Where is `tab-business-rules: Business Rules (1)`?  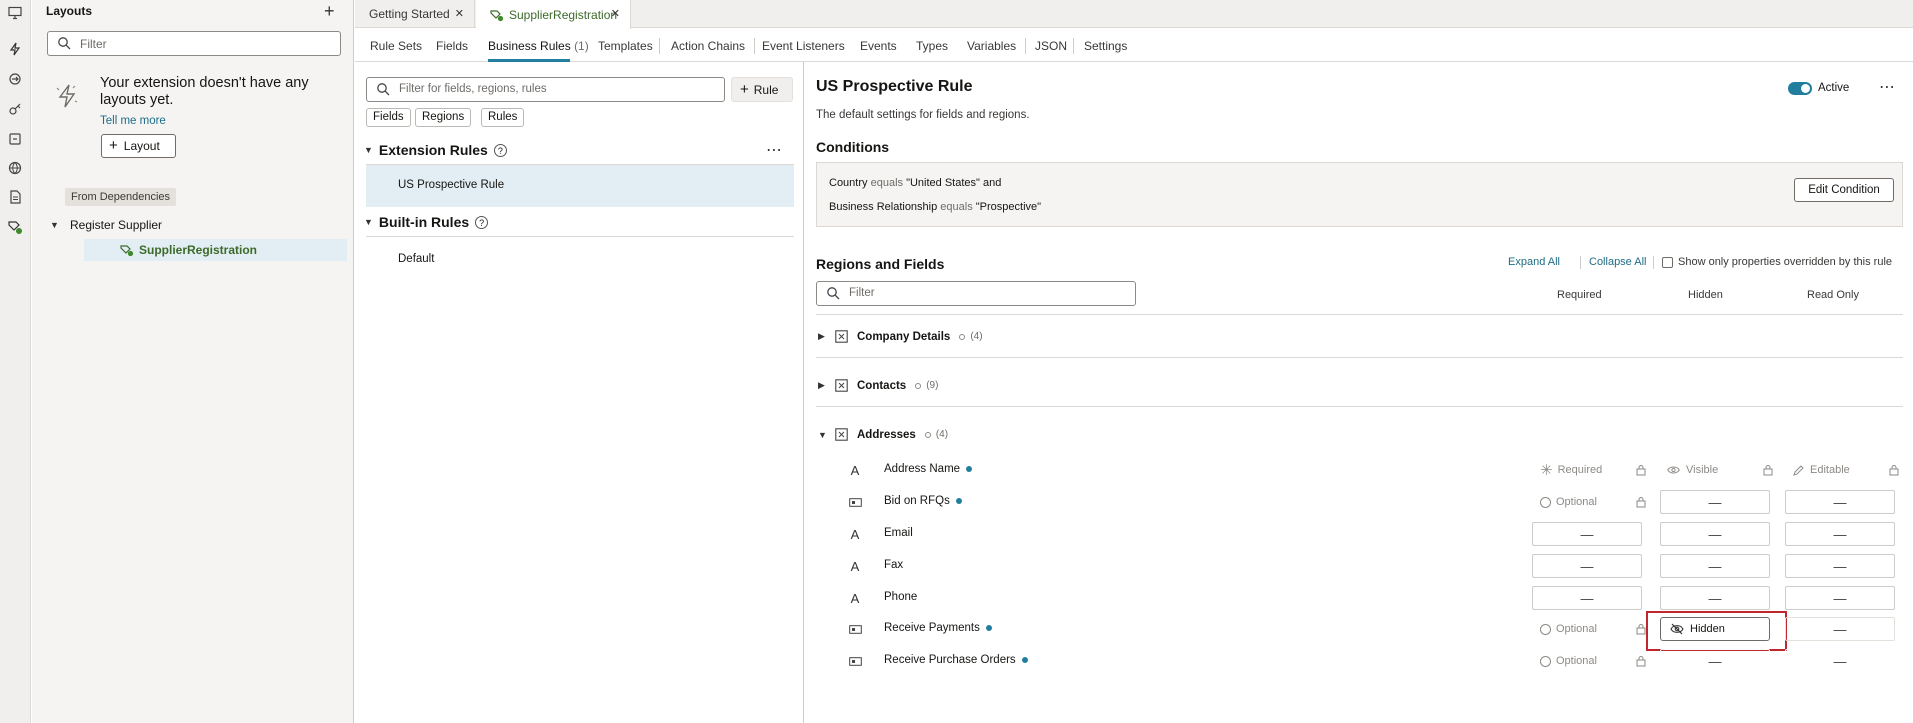
tab-business-rules: Business Rules (1) is located at coordinates (538, 46).